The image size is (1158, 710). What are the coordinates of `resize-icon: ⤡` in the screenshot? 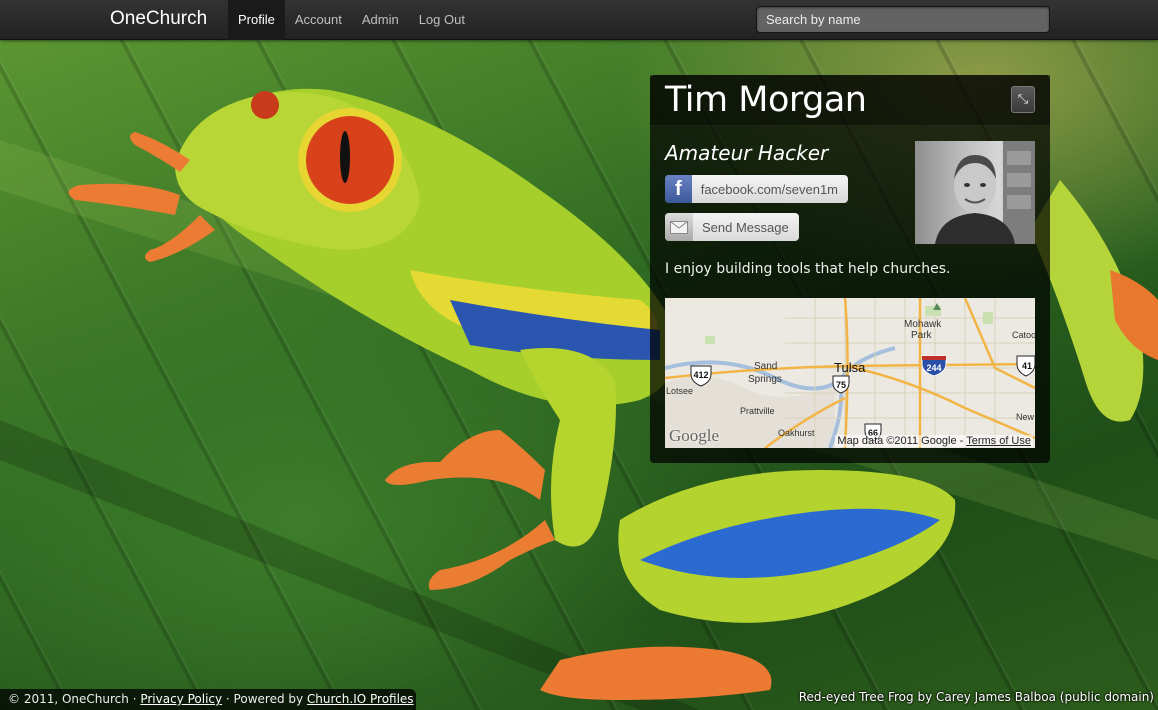 It's located at (1023, 99).